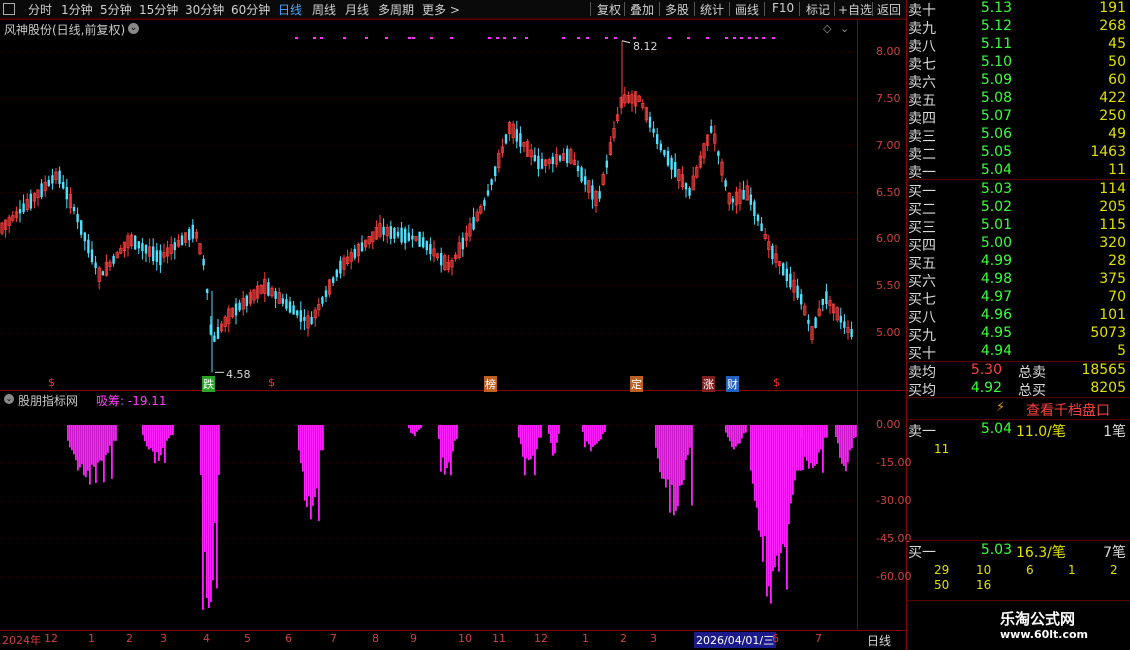  What do you see at coordinates (609, 9) in the screenshot?
I see `adjust-button: 复权` at bounding box center [609, 9].